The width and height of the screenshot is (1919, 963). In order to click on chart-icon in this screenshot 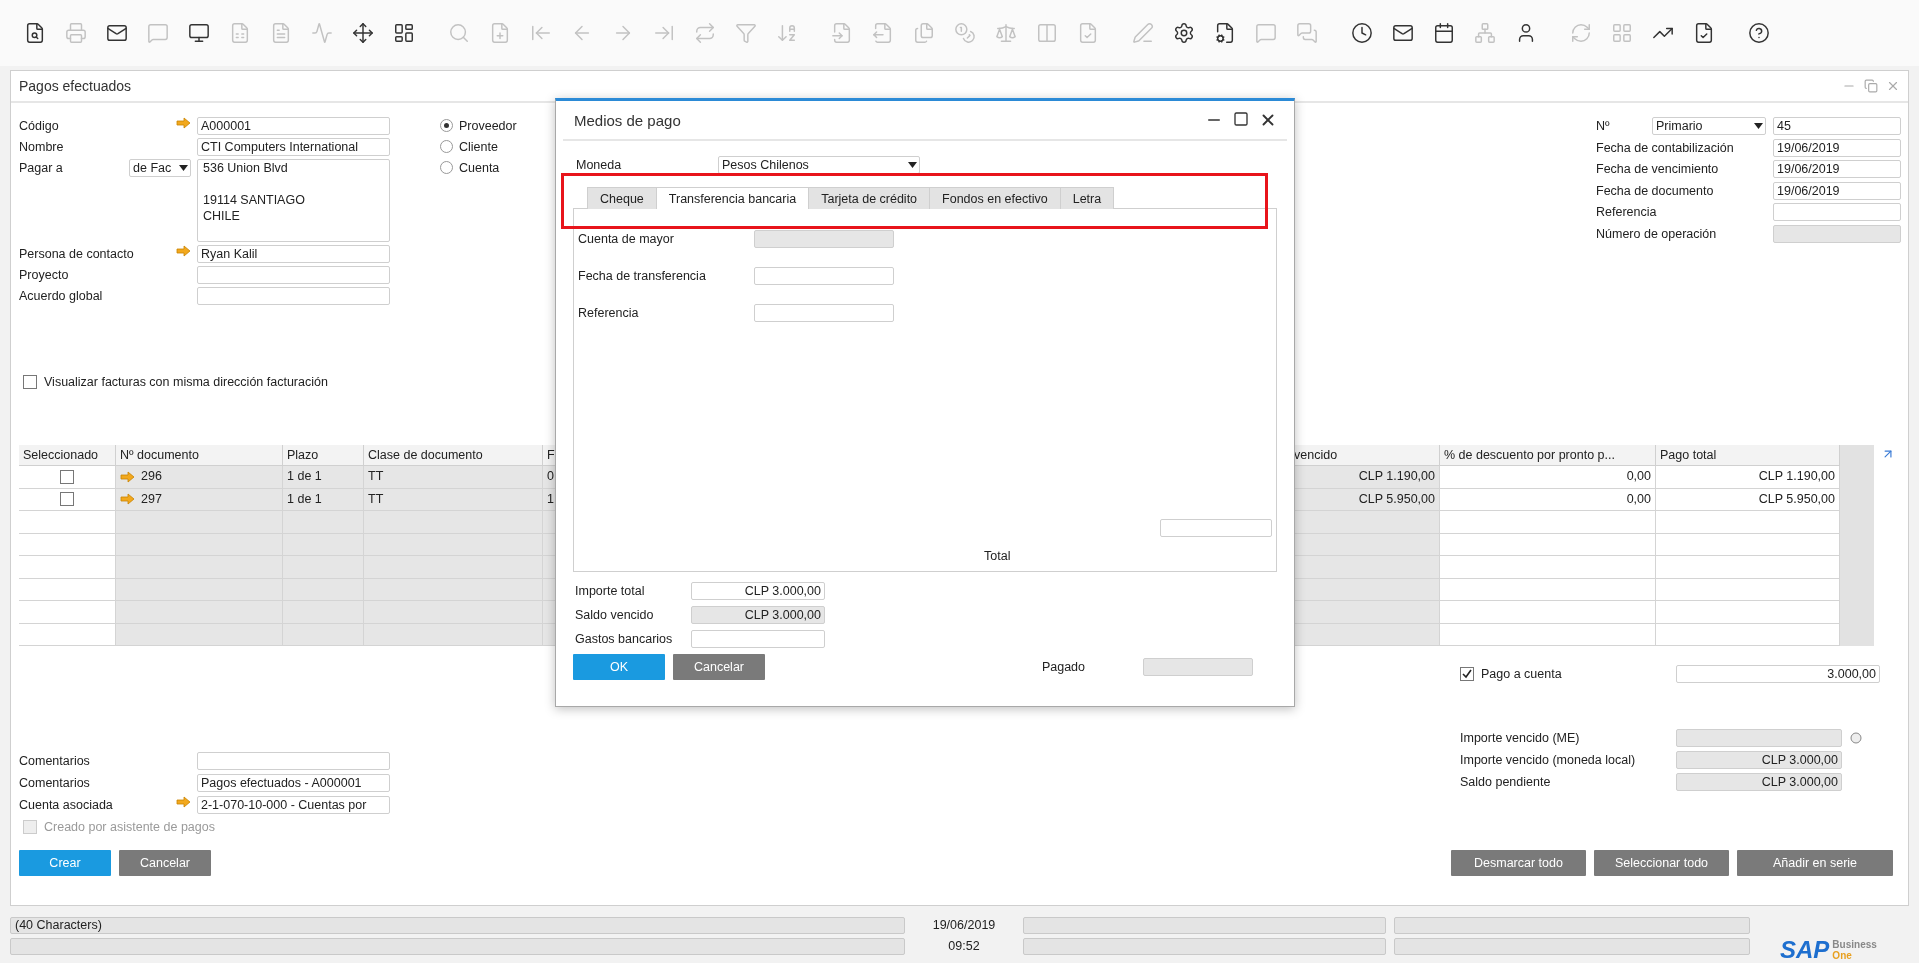, I will do `click(321, 33)`.